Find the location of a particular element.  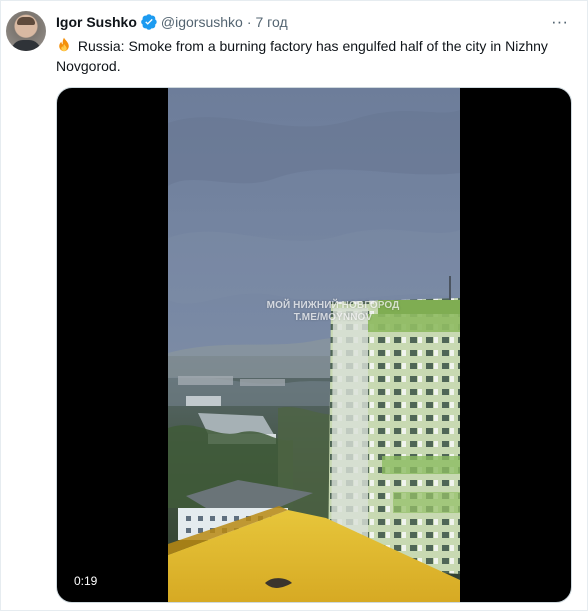

watermark-line-1: МОЙ НИЖНИЙ НОВГОРОД is located at coordinates (333, 305).